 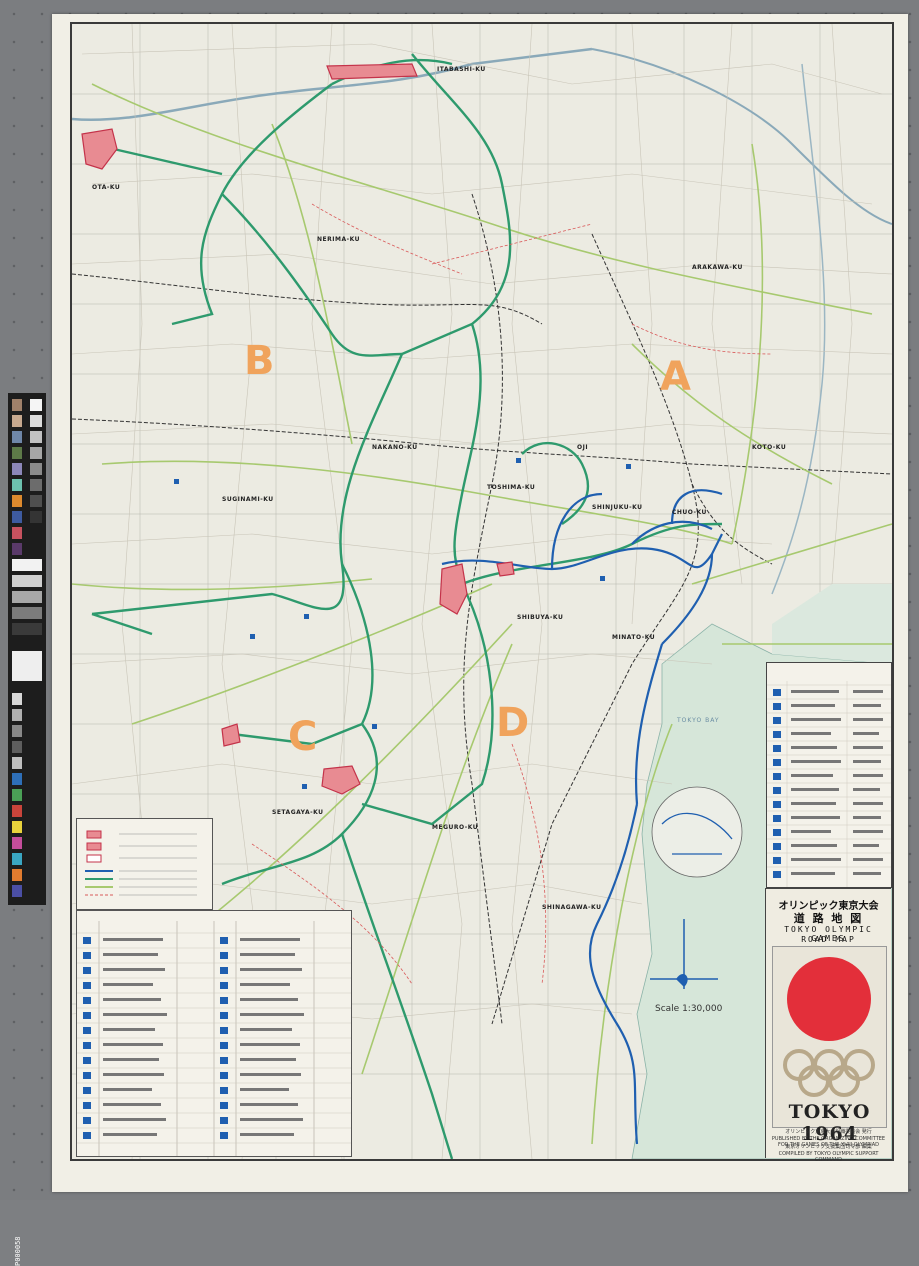 What do you see at coordinates (689, 1009) in the screenshot?
I see `scale-label: Scale 1:30,000` at bounding box center [689, 1009].